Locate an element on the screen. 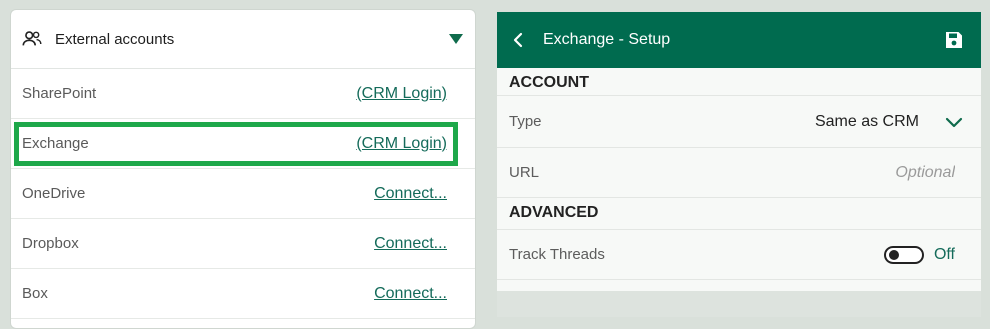 This screenshot has width=990, height=329. panel-footer is located at coordinates (739, 304).